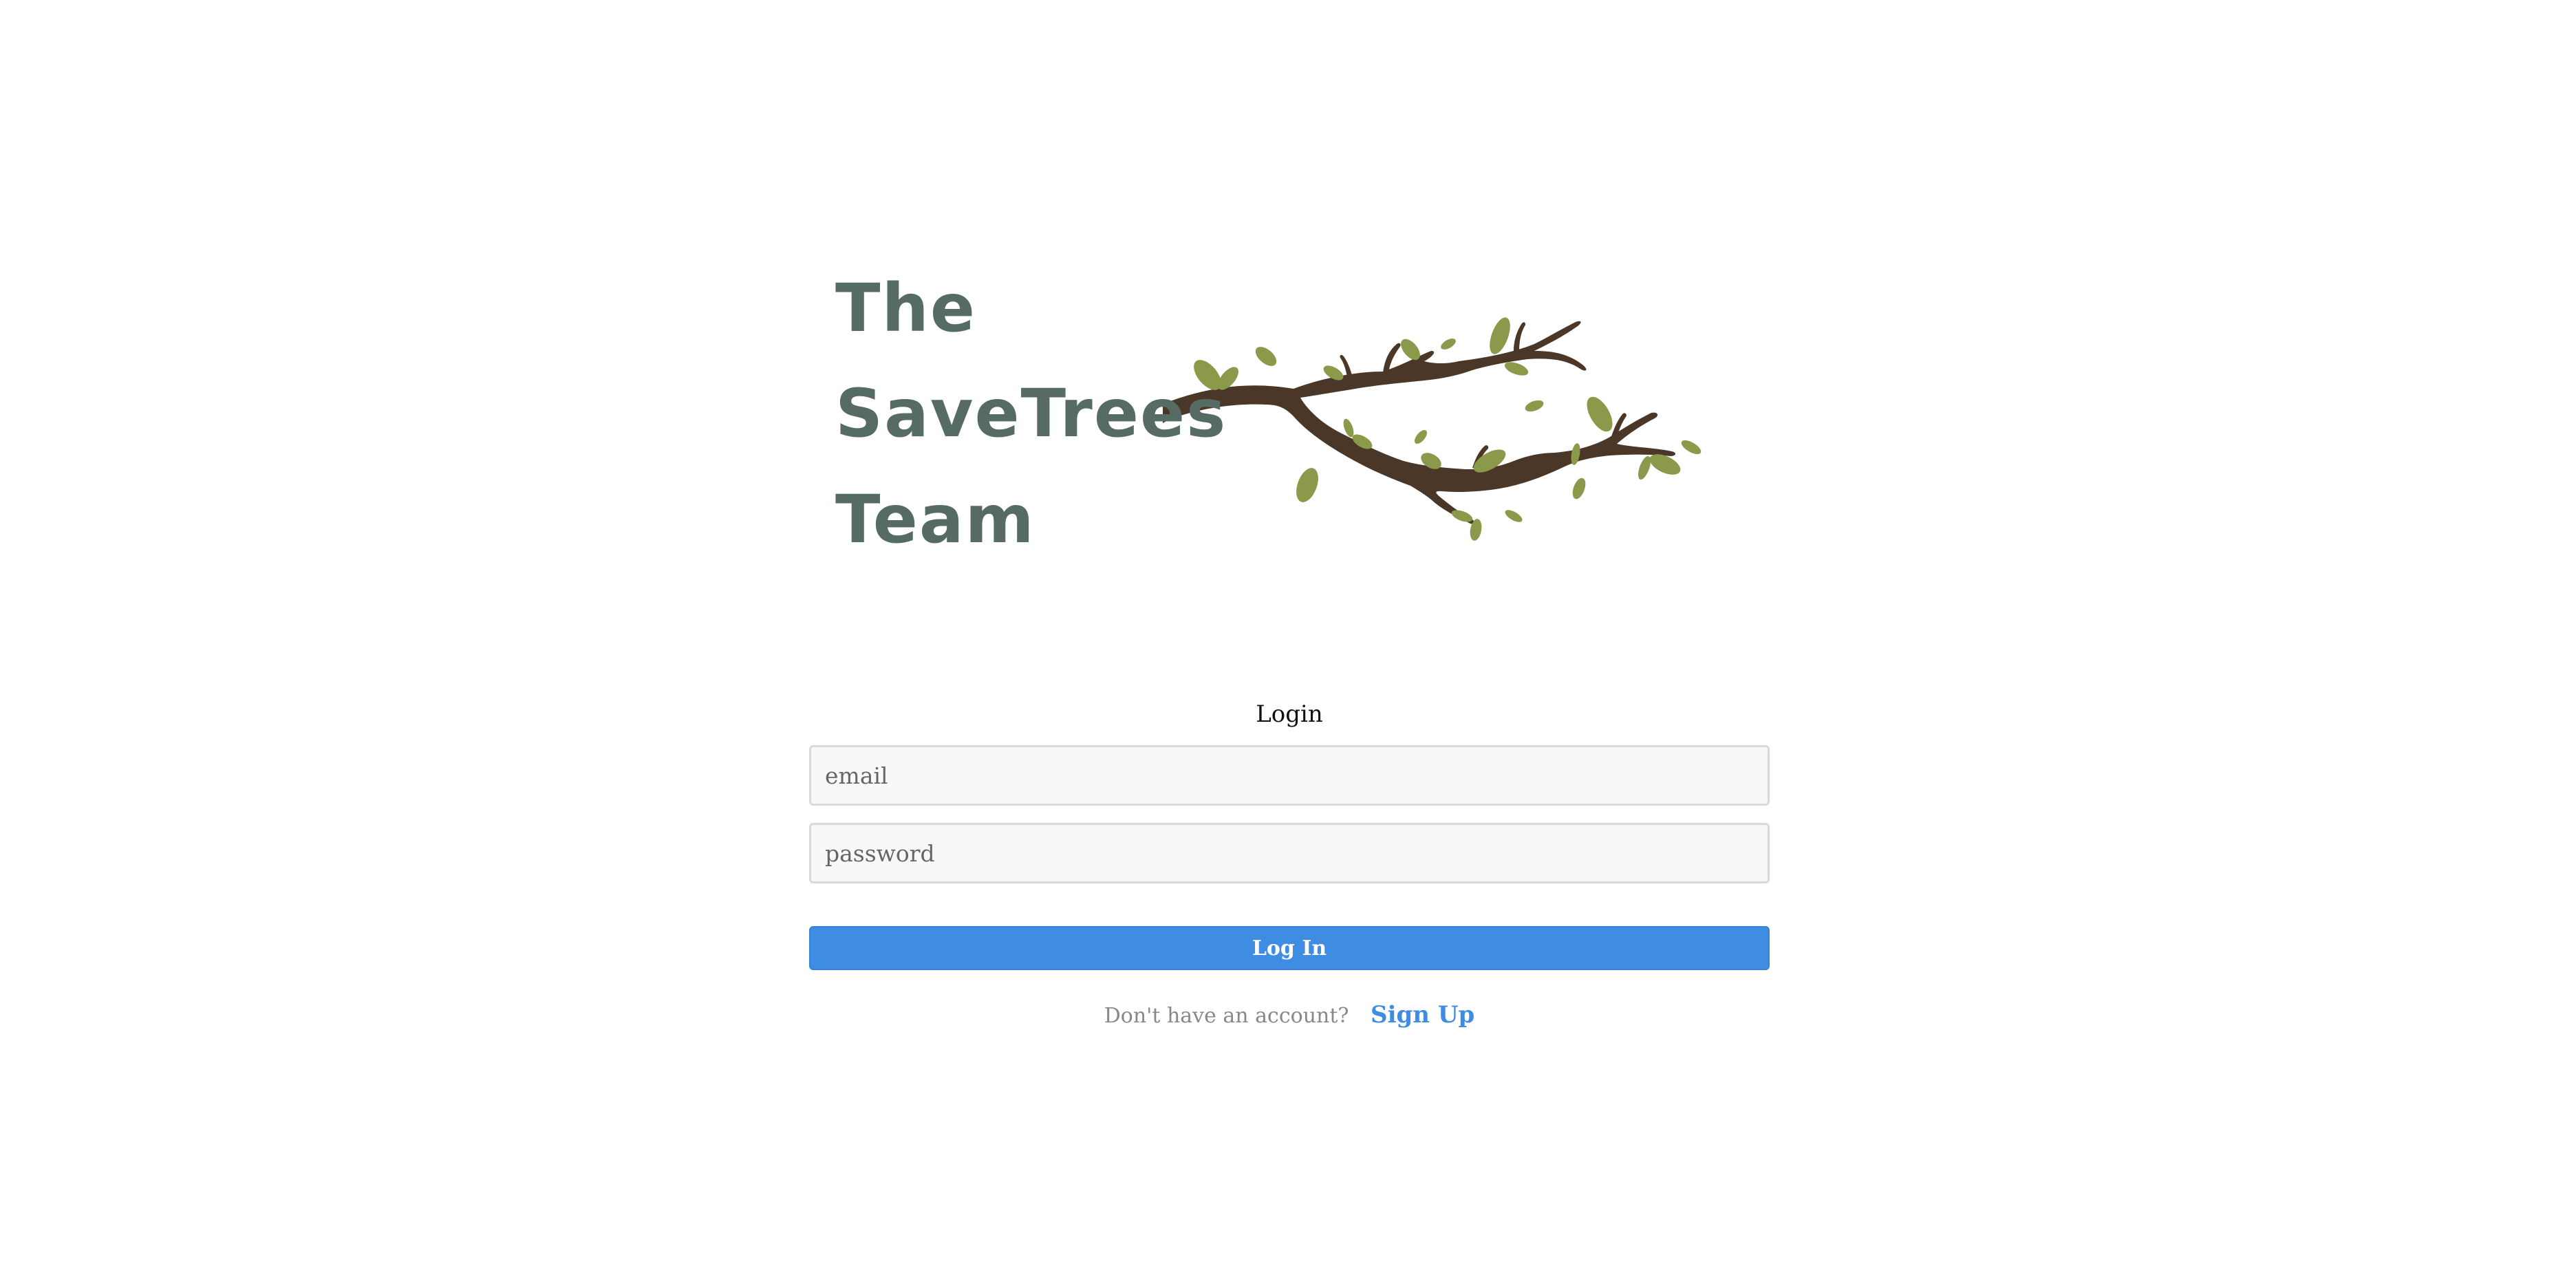  I want to click on savetrees-logo: The SaveTrees Team, so click(1273, 426).